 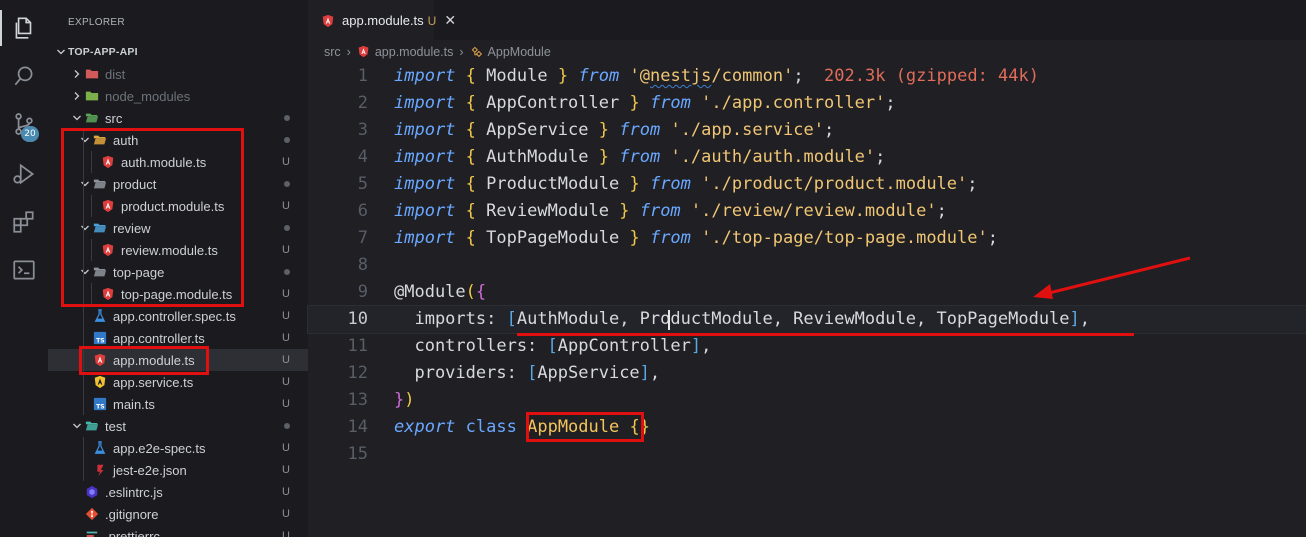 What do you see at coordinates (522, 427) in the screenshot?
I see `code-text: export class AppModule {}` at bounding box center [522, 427].